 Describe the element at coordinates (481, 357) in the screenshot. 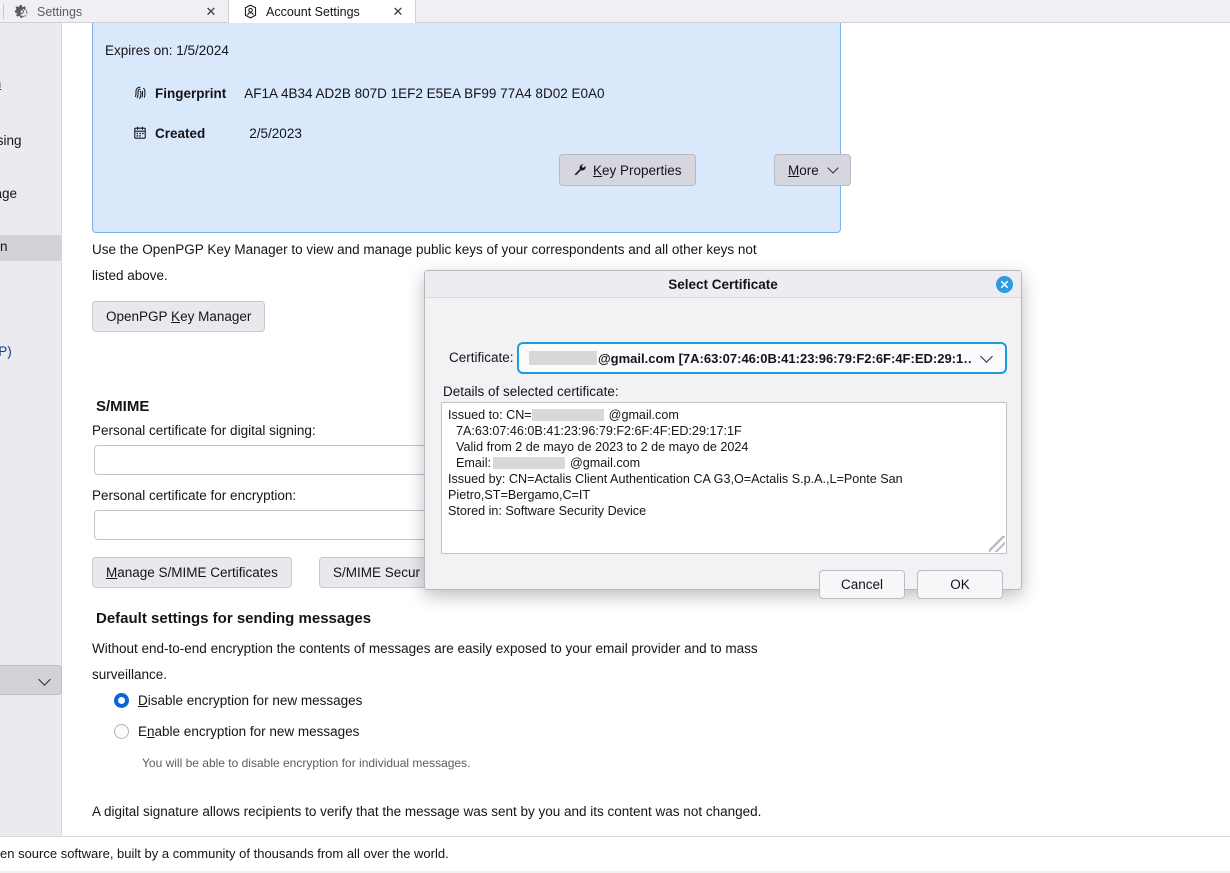

I see `certificate-label: Certificate:` at that location.